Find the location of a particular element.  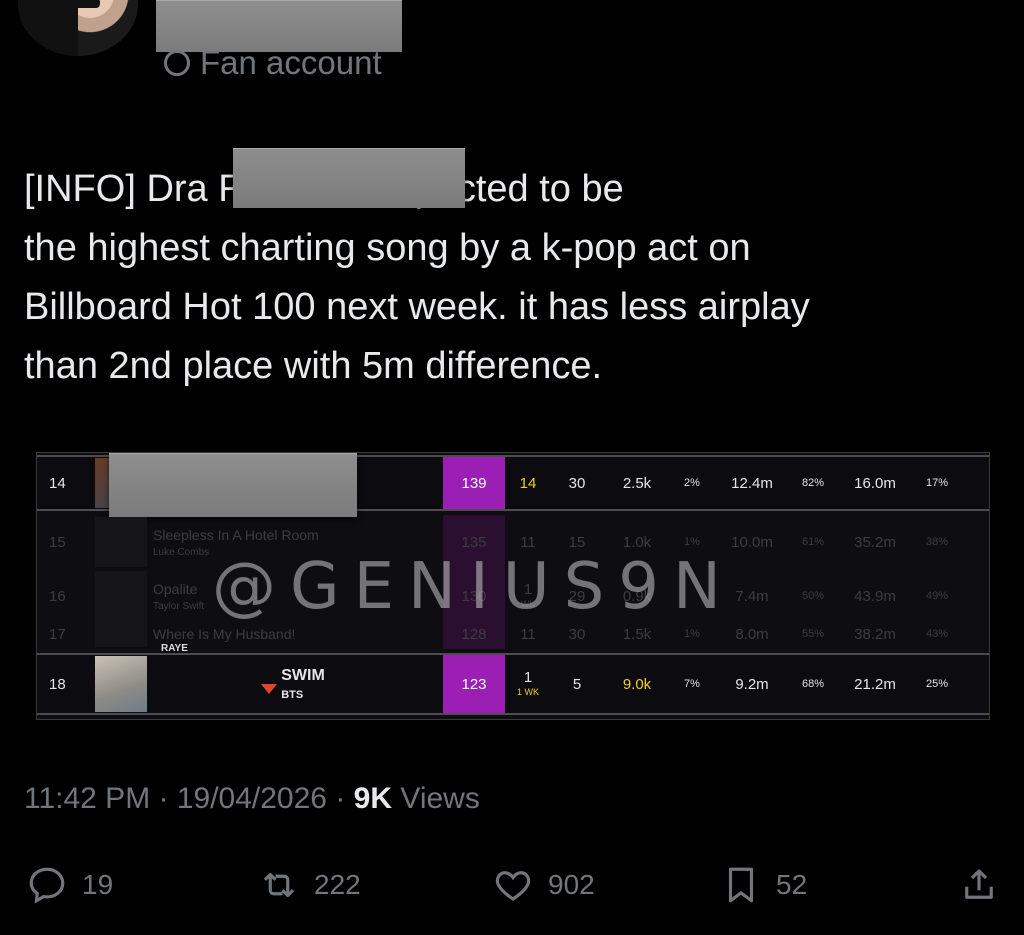

streams-cell: 43.9m is located at coordinates (875, 596).